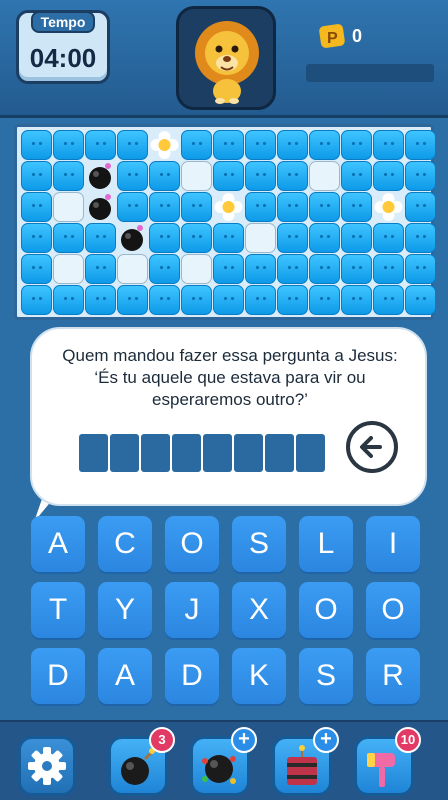  What do you see at coordinates (125, 544) in the screenshot?
I see `letter-key: C` at bounding box center [125, 544].